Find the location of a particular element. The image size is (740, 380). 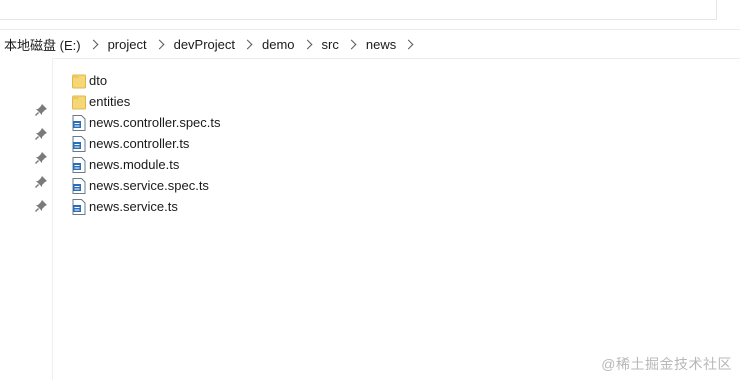

file-name: news.service.ts is located at coordinates (133, 206).